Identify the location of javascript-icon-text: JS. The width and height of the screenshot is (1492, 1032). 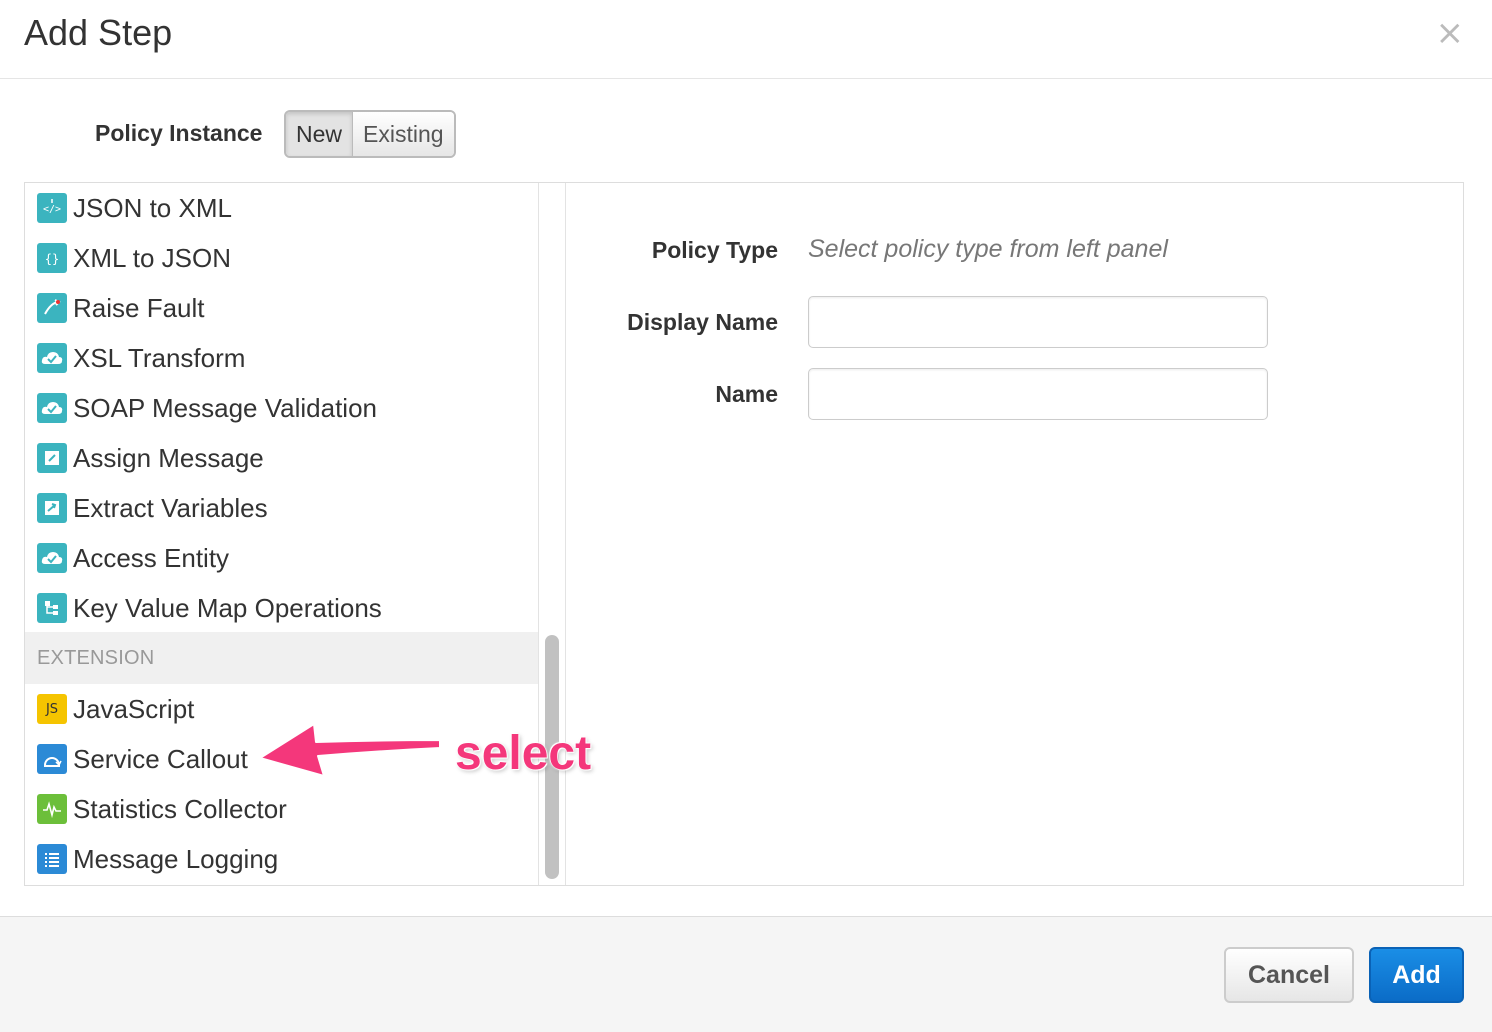
(52, 709).